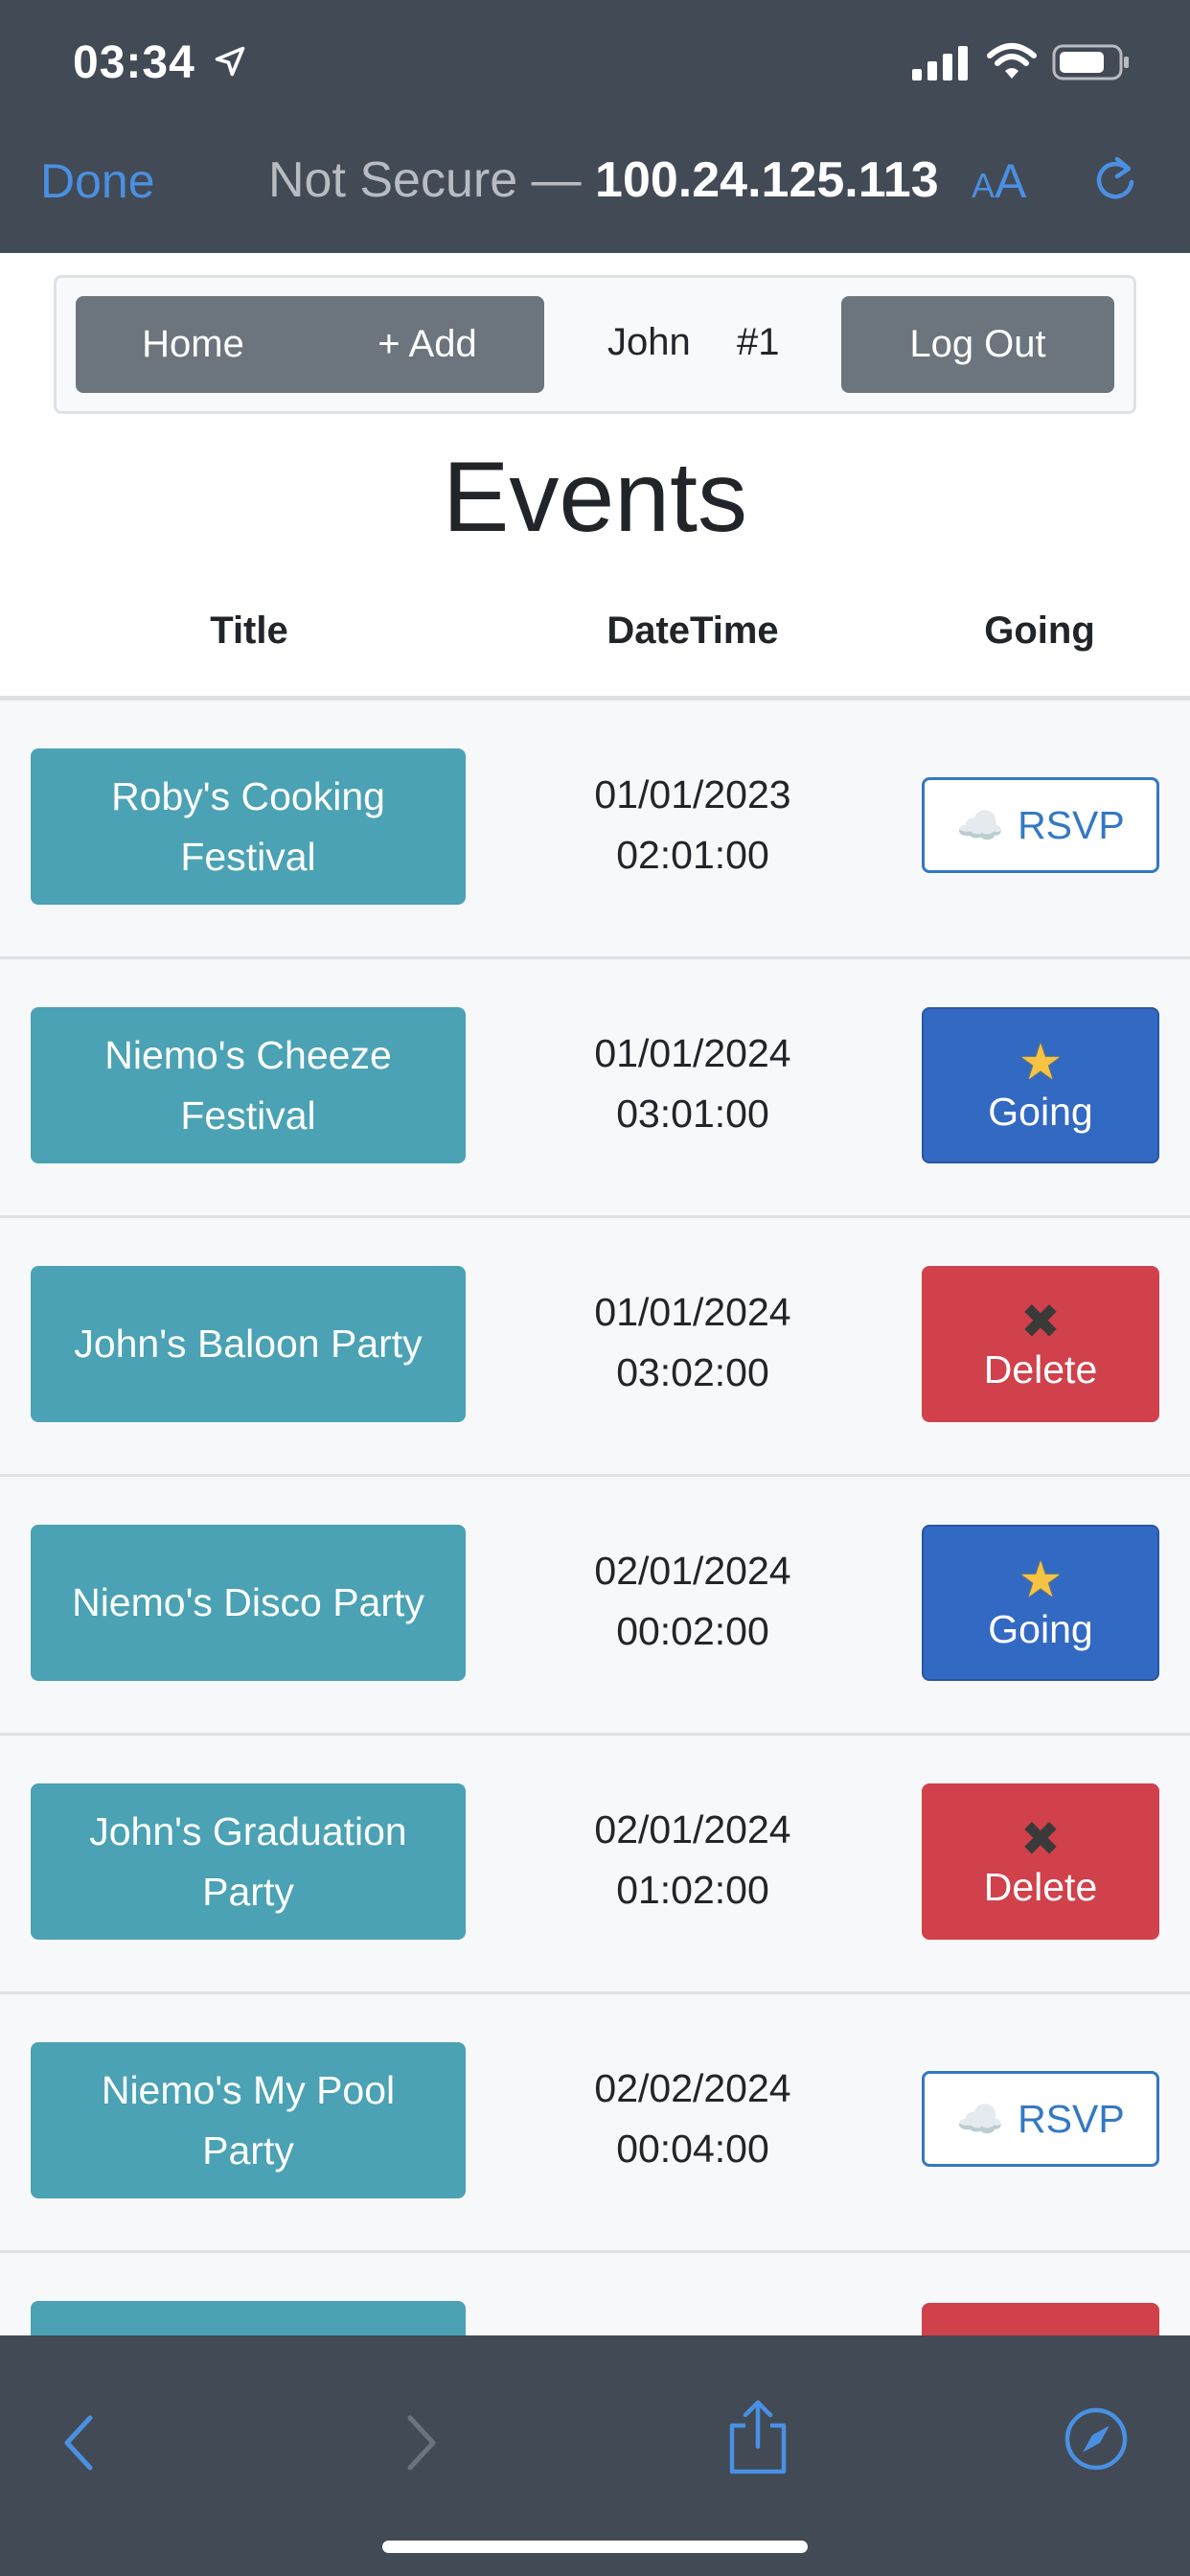 This screenshot has width=1190, height=2576. What do you see at coordinates (693, 1372) in the screenshot?
I see `event-time: 03:02:00` at bounding box center [693, 1372].